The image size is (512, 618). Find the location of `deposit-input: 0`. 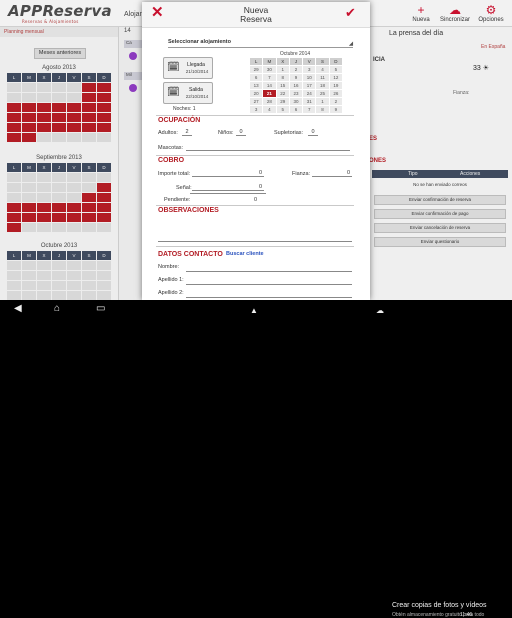

deposit-input: 0 is located at coordinates (332, 173).